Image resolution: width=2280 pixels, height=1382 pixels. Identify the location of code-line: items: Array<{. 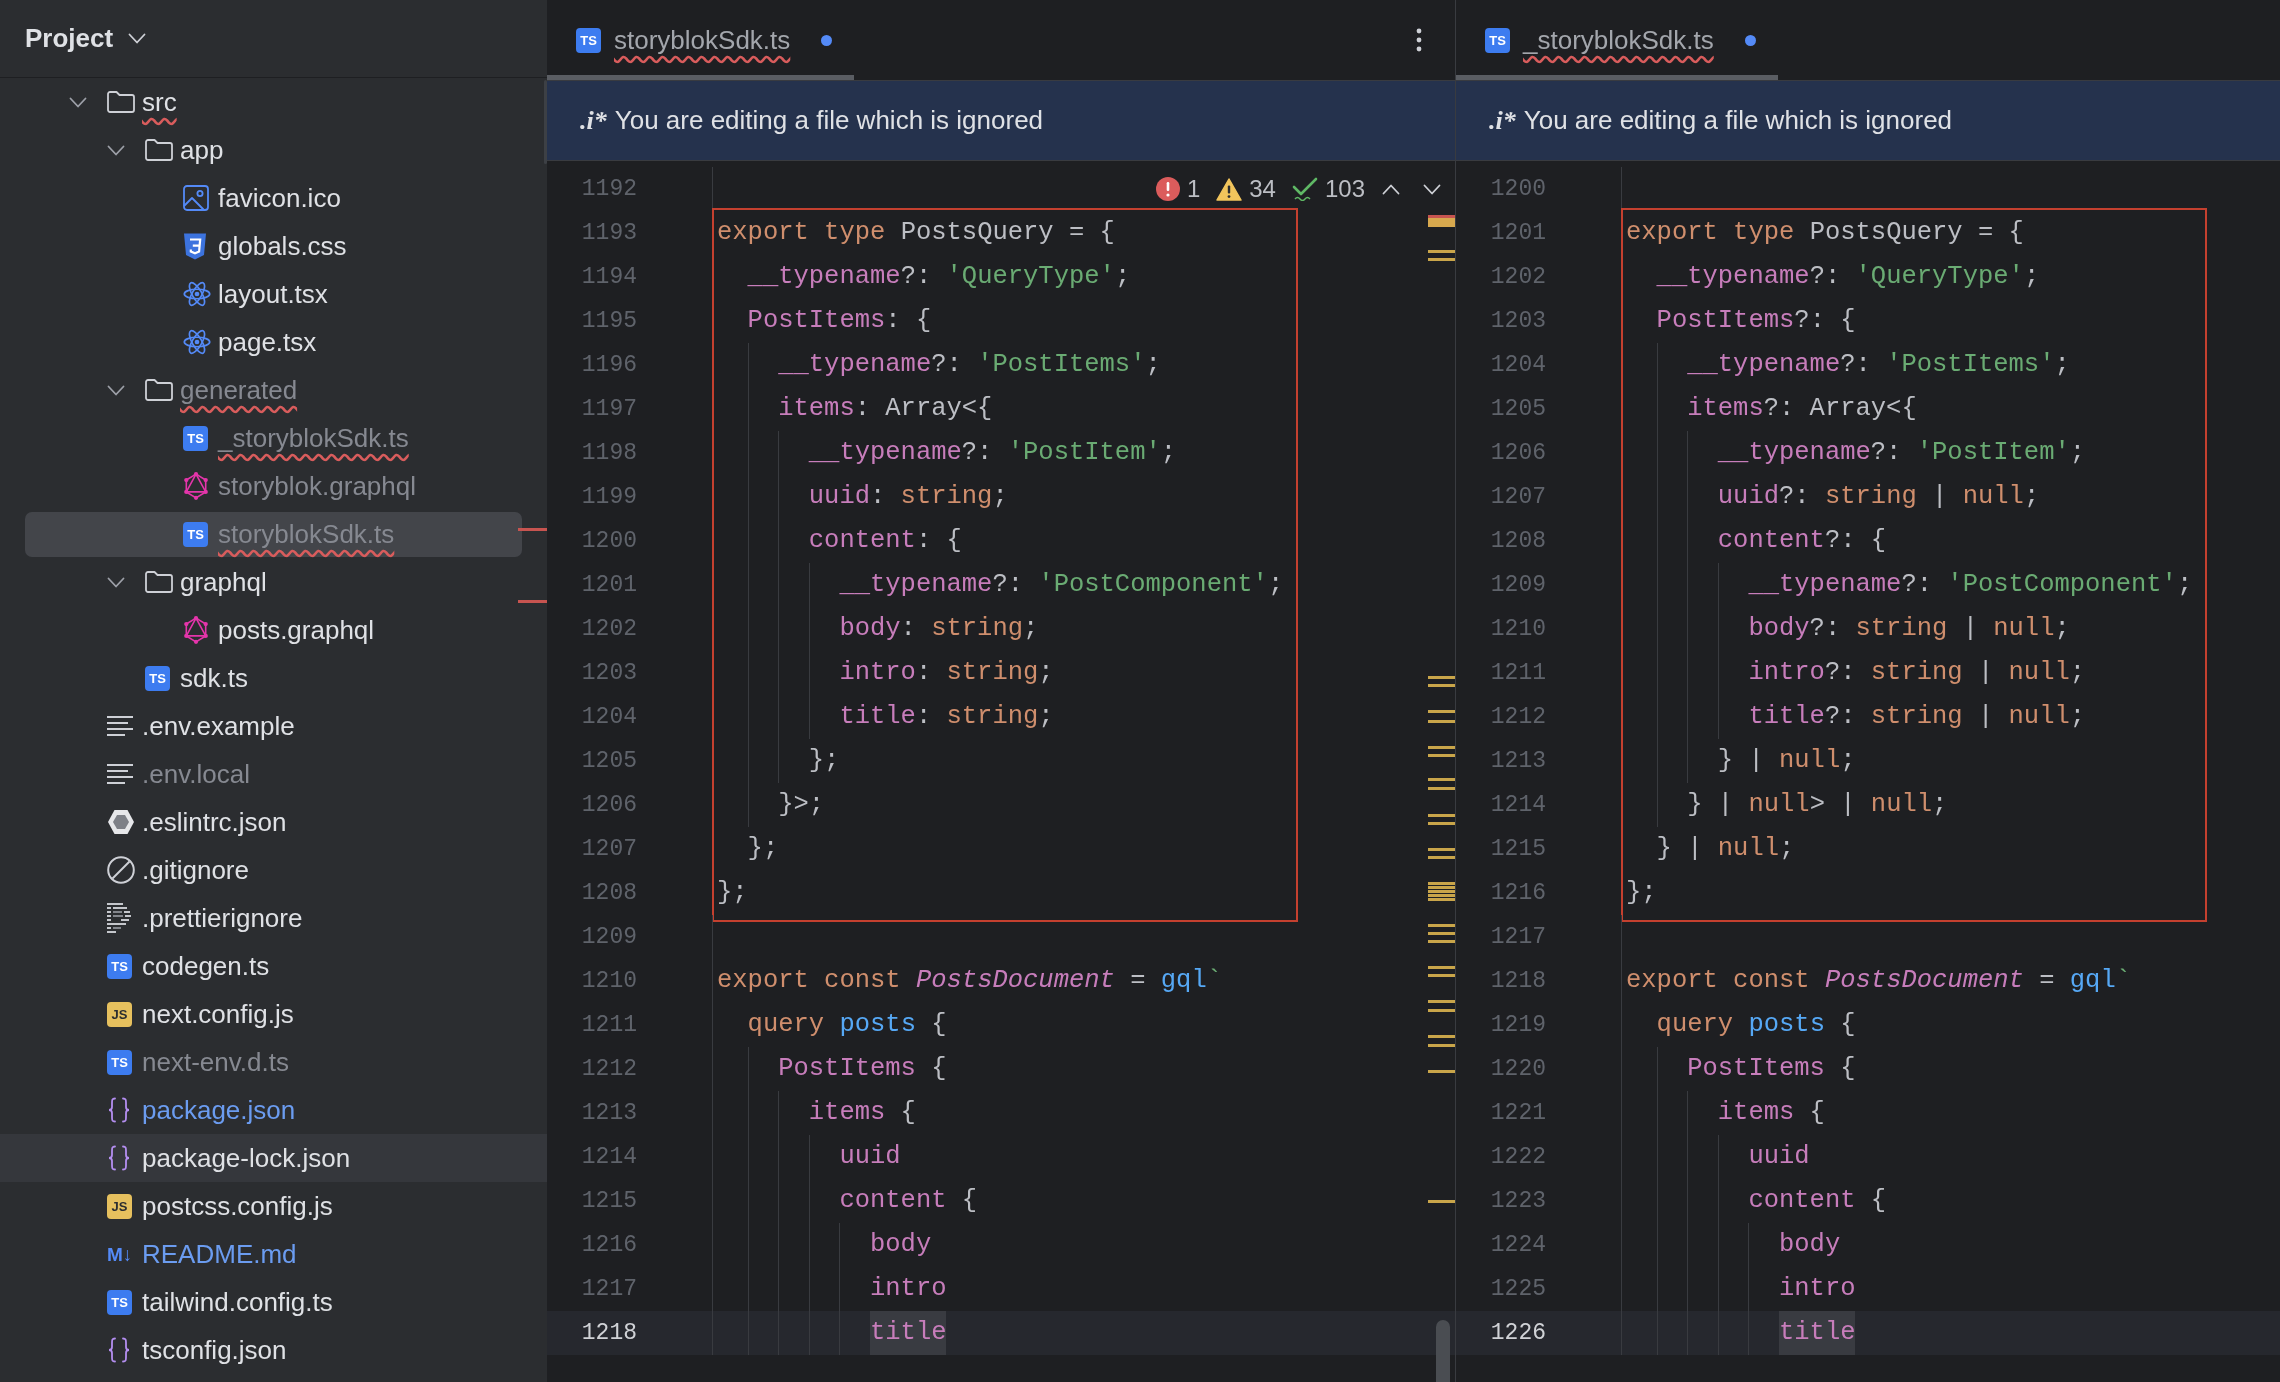
(855, 409).